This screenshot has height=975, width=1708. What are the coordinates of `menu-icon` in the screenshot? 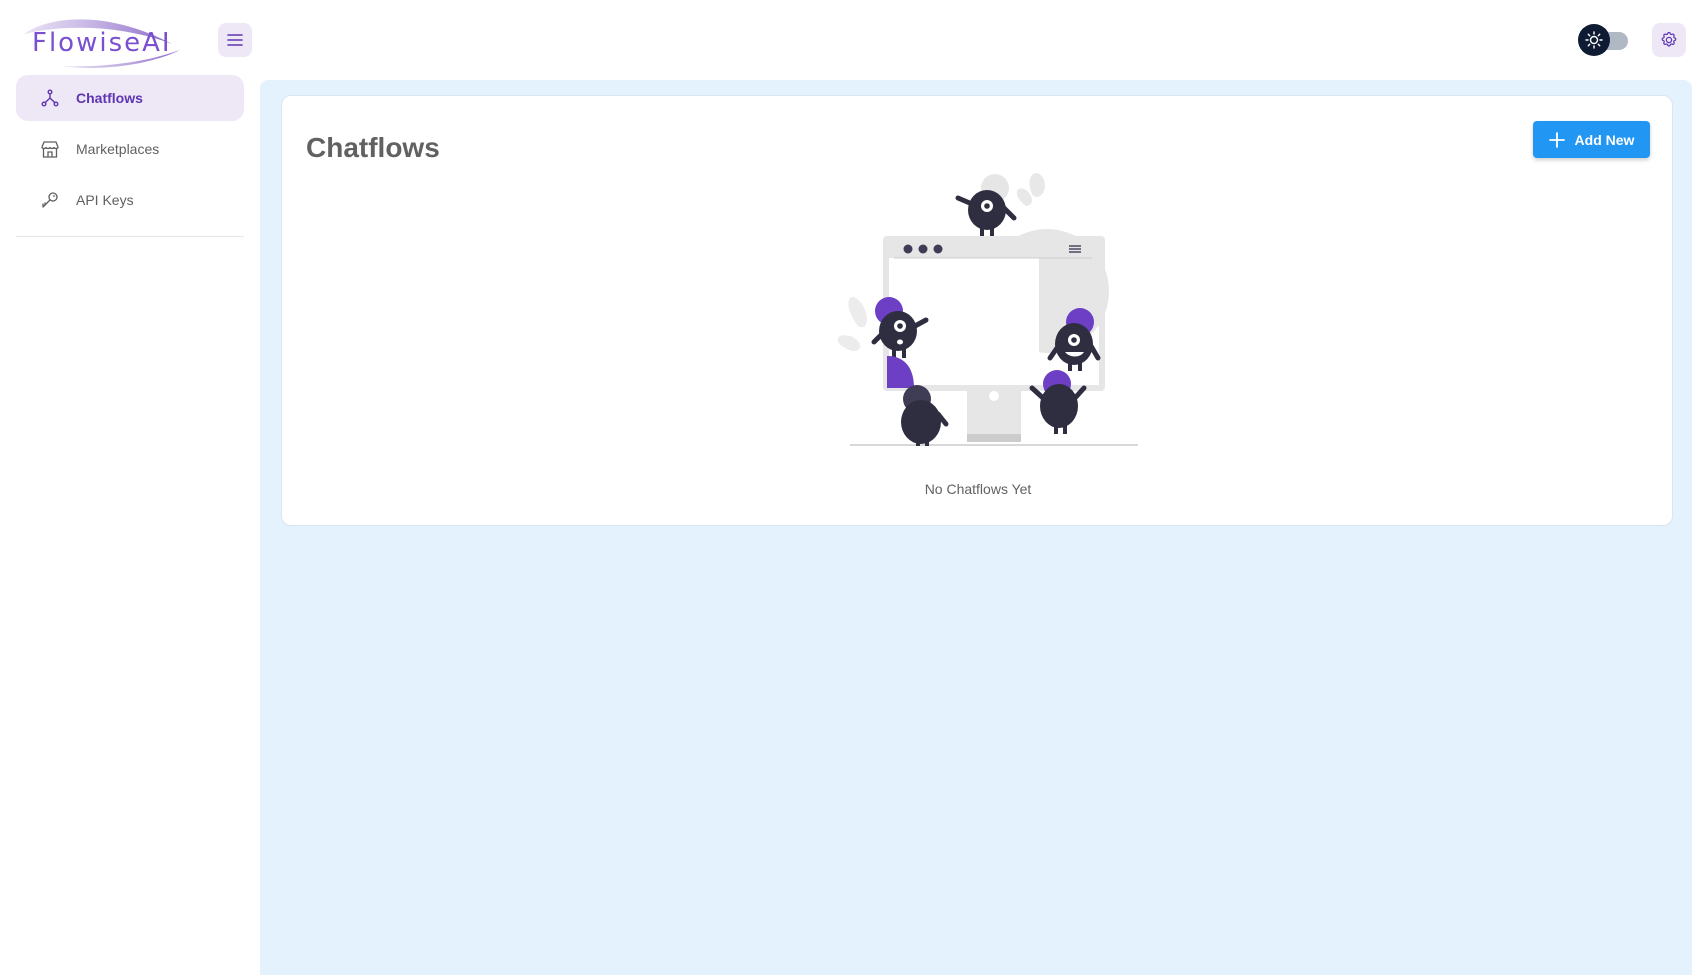 It's located at (235, 40).